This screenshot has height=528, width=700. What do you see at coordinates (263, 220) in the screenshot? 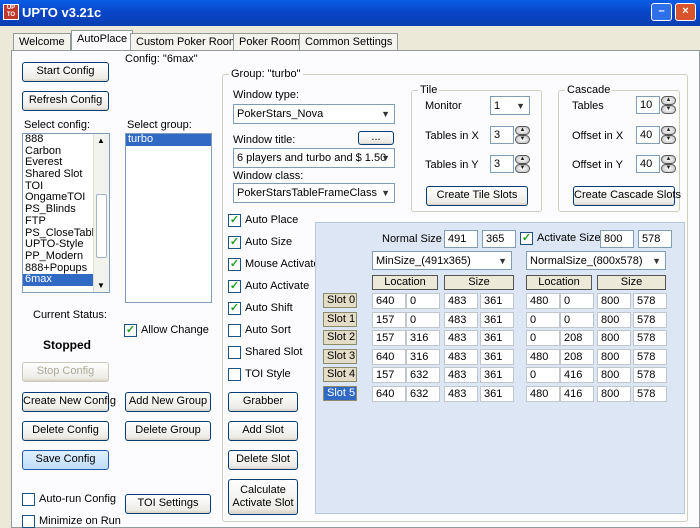
I see `option-checkbox-auto-place: ✓ Auto Place` at bounding box center [263, 220].